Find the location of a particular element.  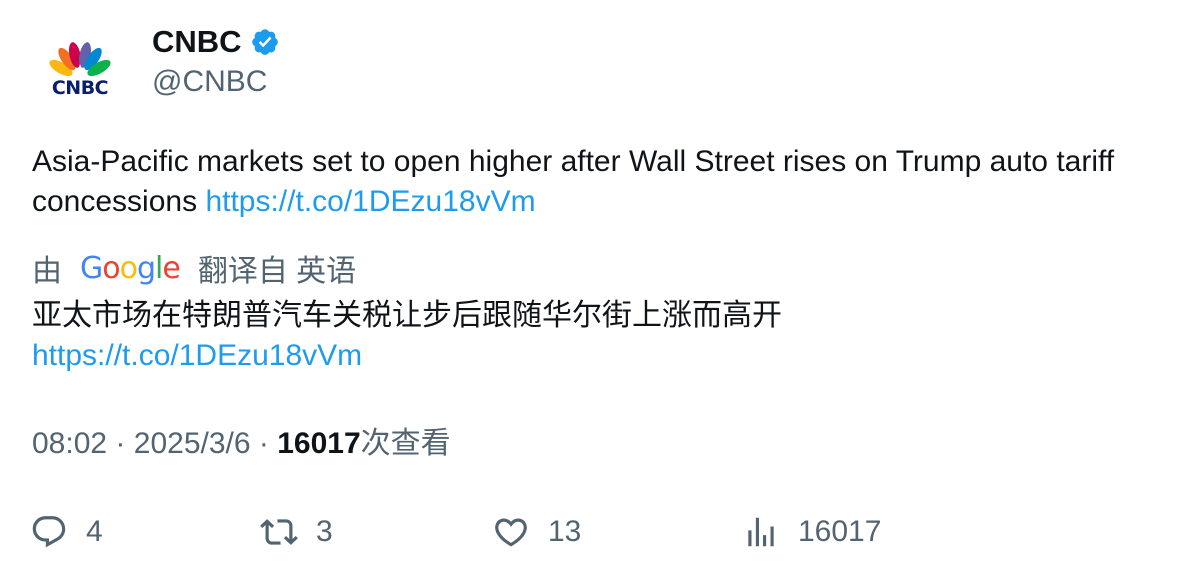

action-bar: 4 3 13 16017 is located at coordinates (600, 532).